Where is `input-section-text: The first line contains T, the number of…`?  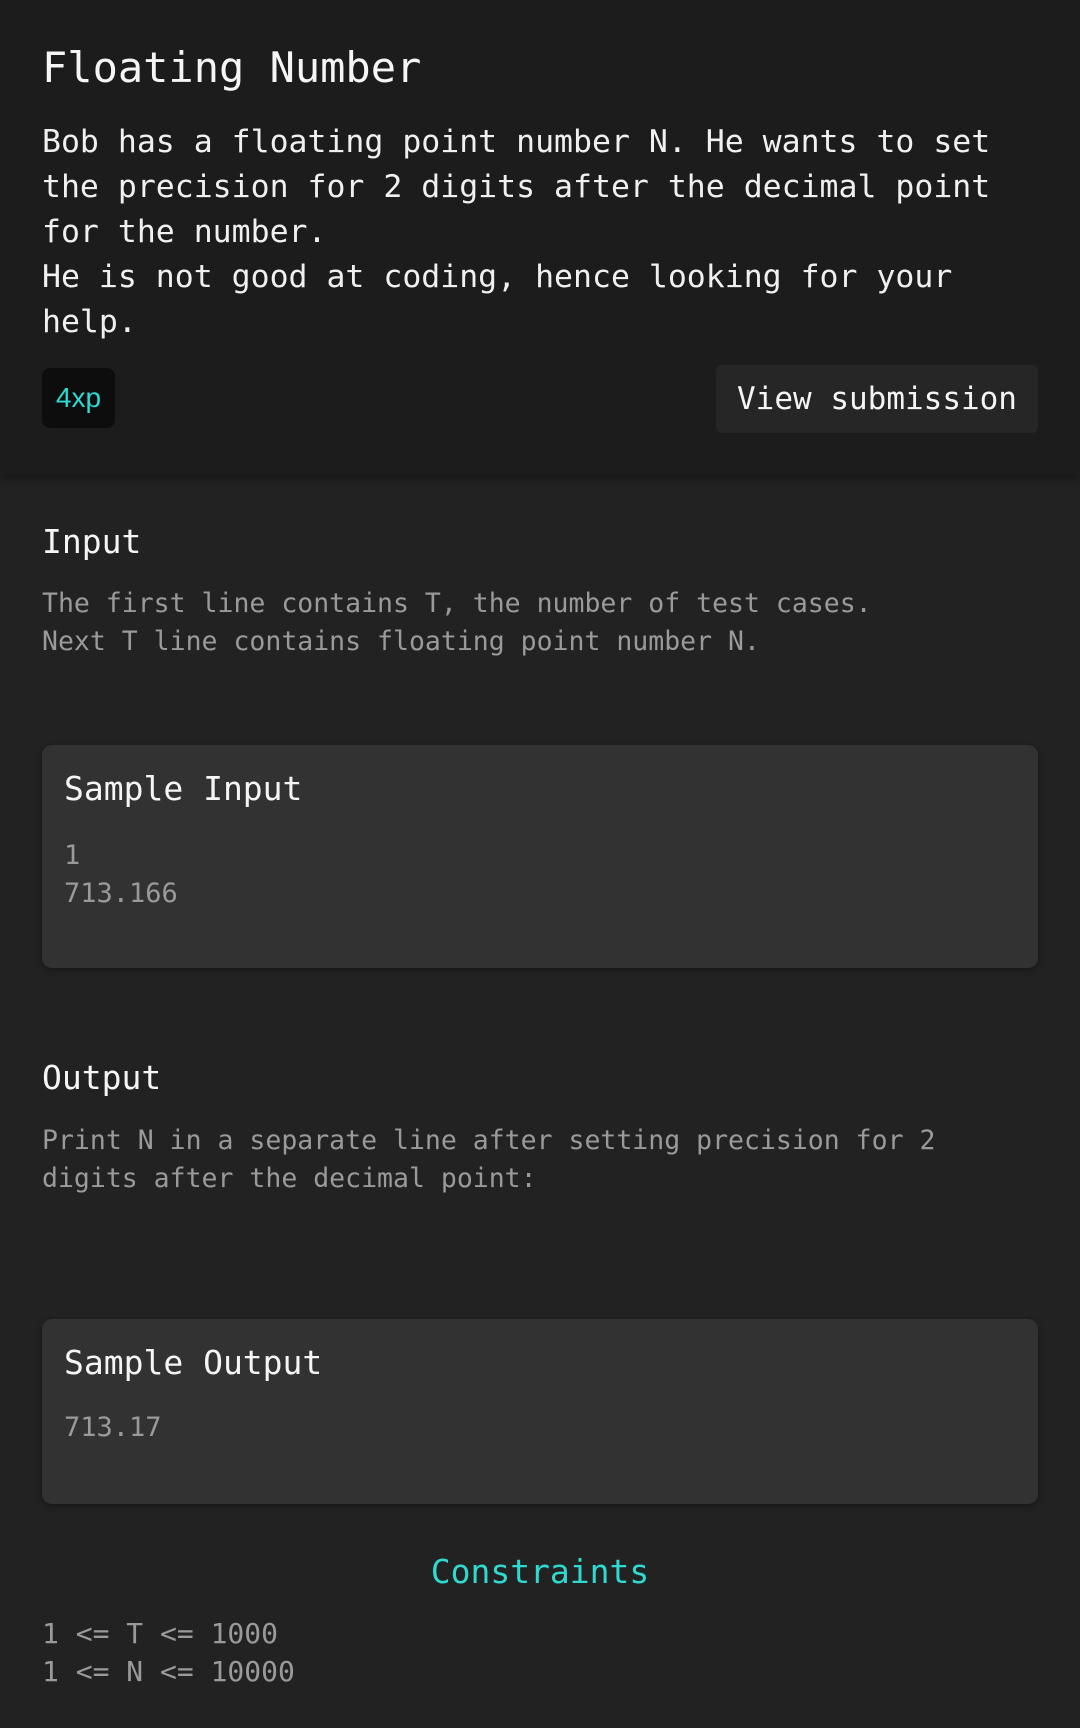
input-section-text: The first line contains T, the number of… is located at coordinates (457, 622).